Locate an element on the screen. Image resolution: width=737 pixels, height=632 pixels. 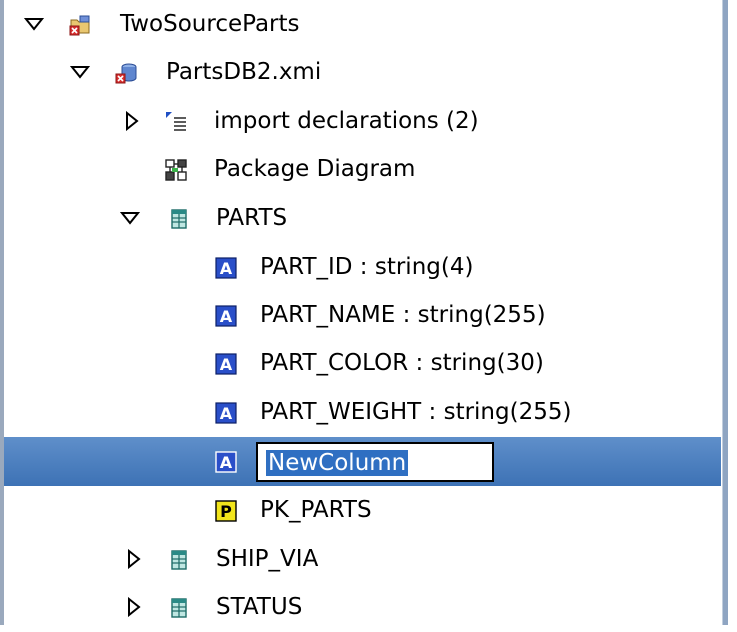
tree-item-column-part-id: A PART_ID : string(4) is located at coordinates (362, 267).